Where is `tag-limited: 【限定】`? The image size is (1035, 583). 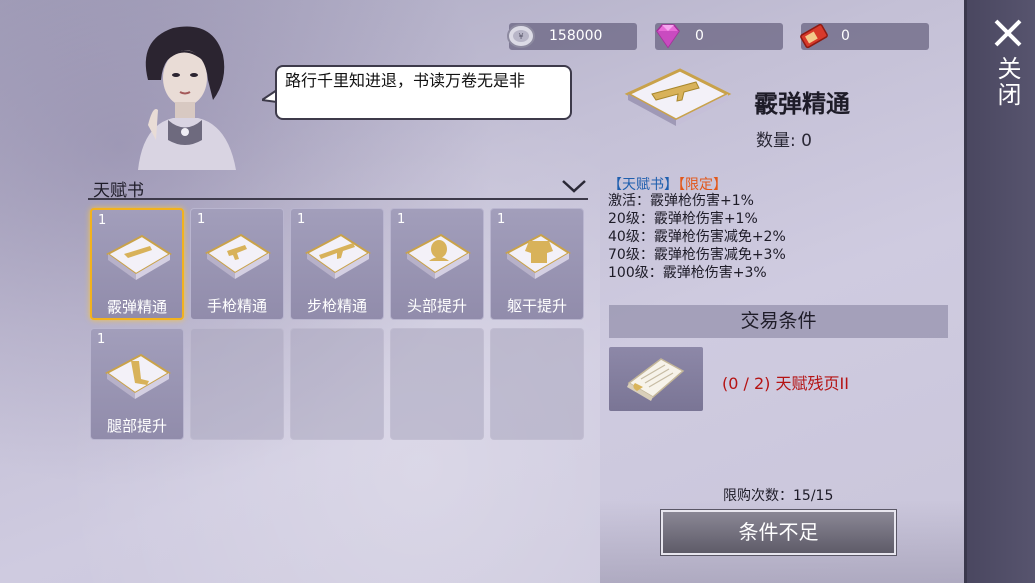
tag-limited: 【限定】 is located at coordinates (702, 185).